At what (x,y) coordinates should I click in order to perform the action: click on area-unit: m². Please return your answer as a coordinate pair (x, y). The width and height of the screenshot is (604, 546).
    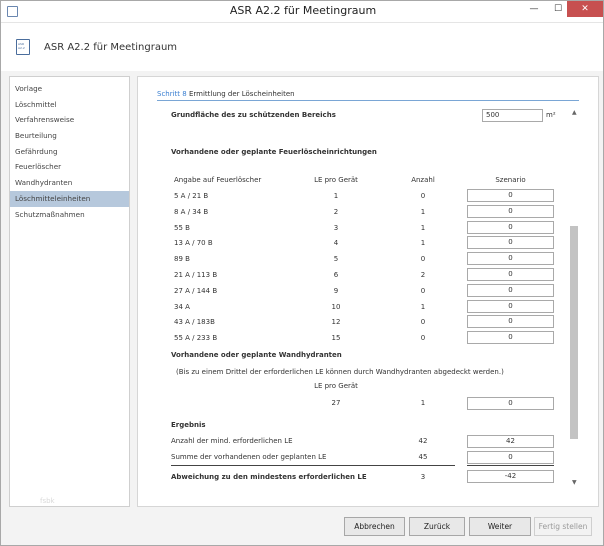
    Looking at the image, I should click on (551, 115).